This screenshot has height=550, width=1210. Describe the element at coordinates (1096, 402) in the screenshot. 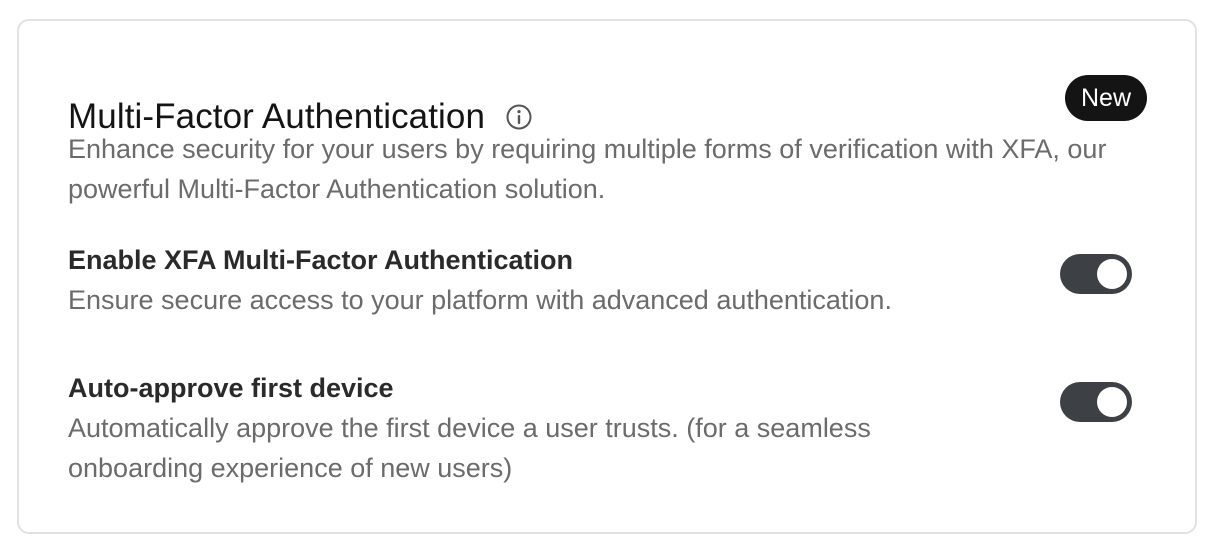

I see `auto-approve-toggle` at that location.